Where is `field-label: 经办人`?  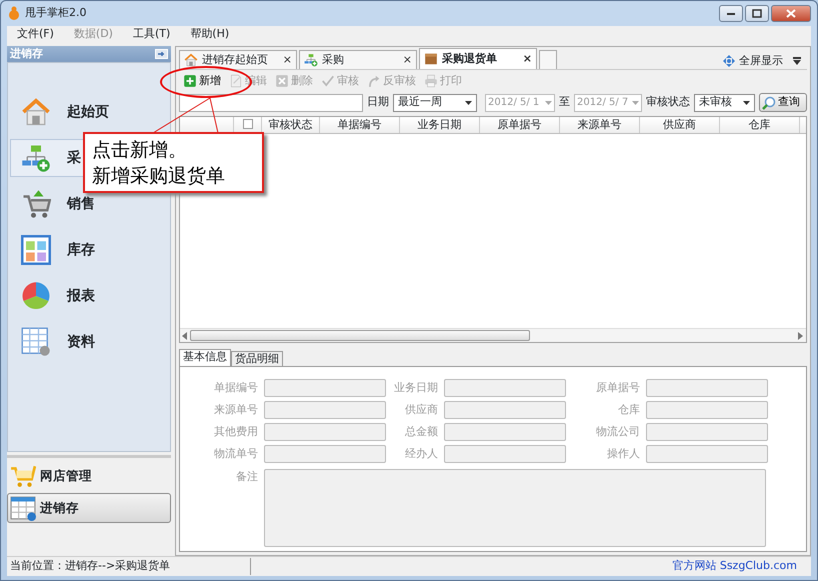
field-label: 经办人 is located at coordinates (421, 454).